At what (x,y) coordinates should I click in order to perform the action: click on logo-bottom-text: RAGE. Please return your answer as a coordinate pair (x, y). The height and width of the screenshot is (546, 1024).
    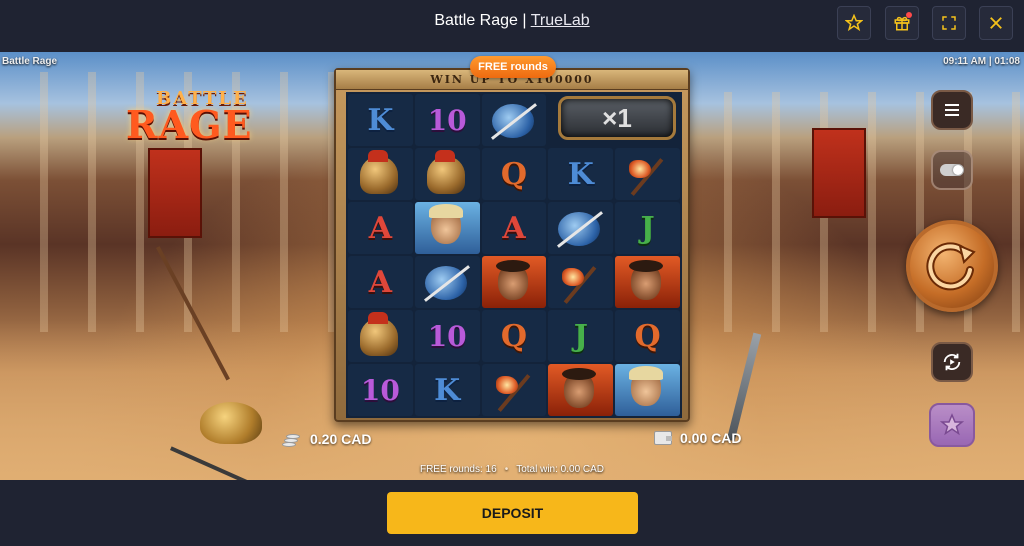
    Looking at the image, I should click on (189, 124).